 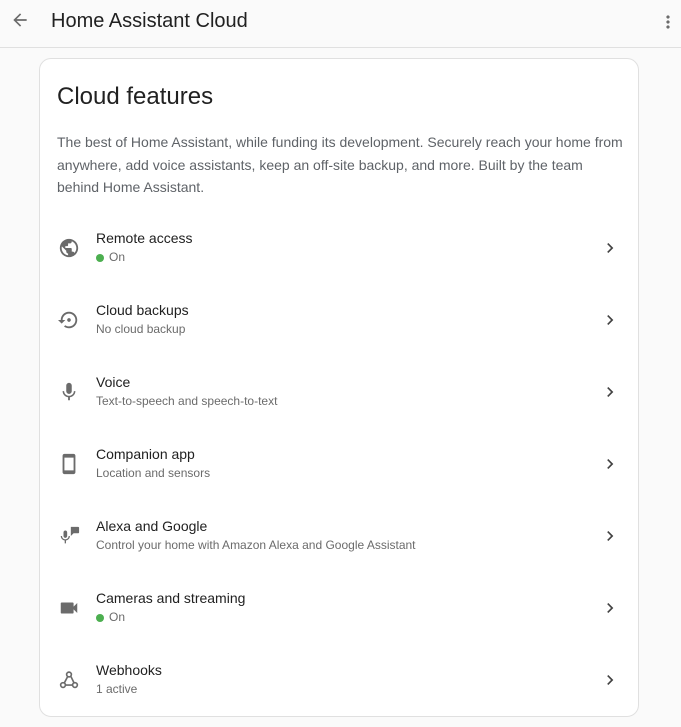 I want to click on overflow-menu-button, so click(x=668, y=22).